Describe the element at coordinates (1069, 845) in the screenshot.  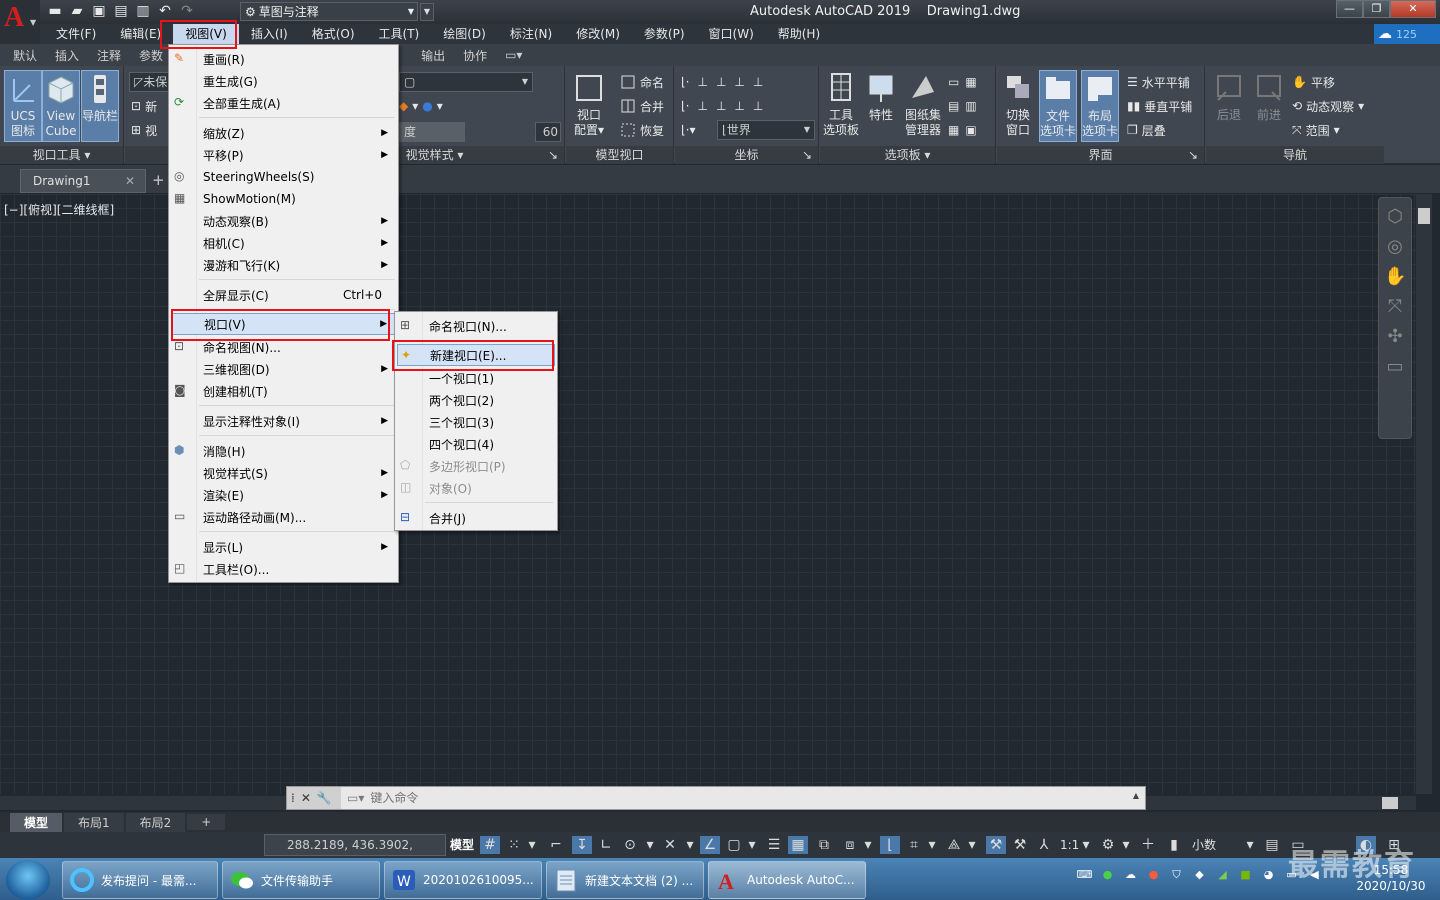
I see `annotation-scale-value: 1:1` at that location.